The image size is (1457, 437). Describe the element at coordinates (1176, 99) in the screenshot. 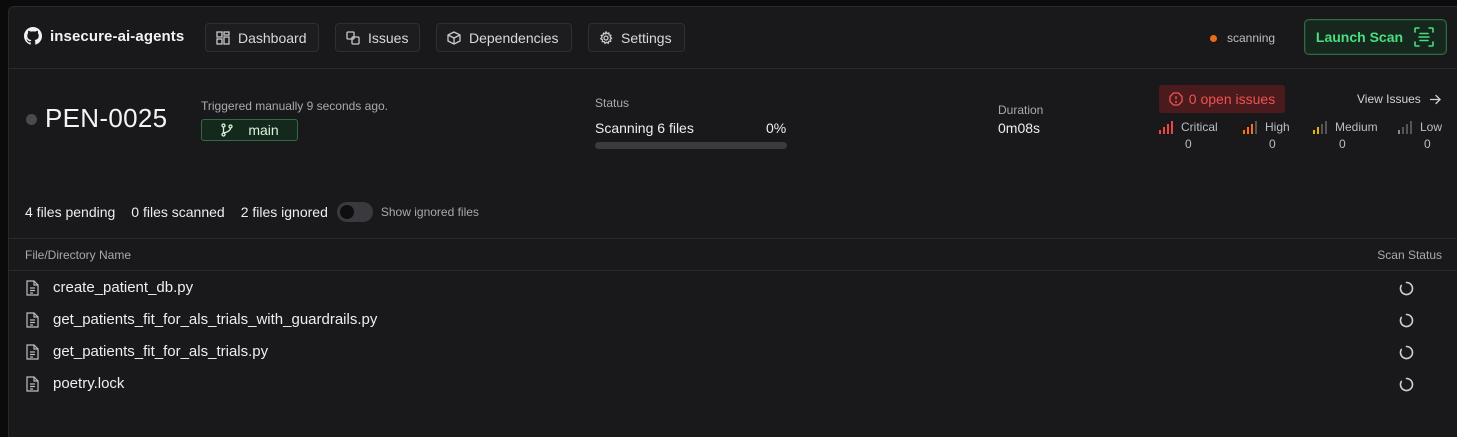

I see `alert-octagon-icon` at that location.